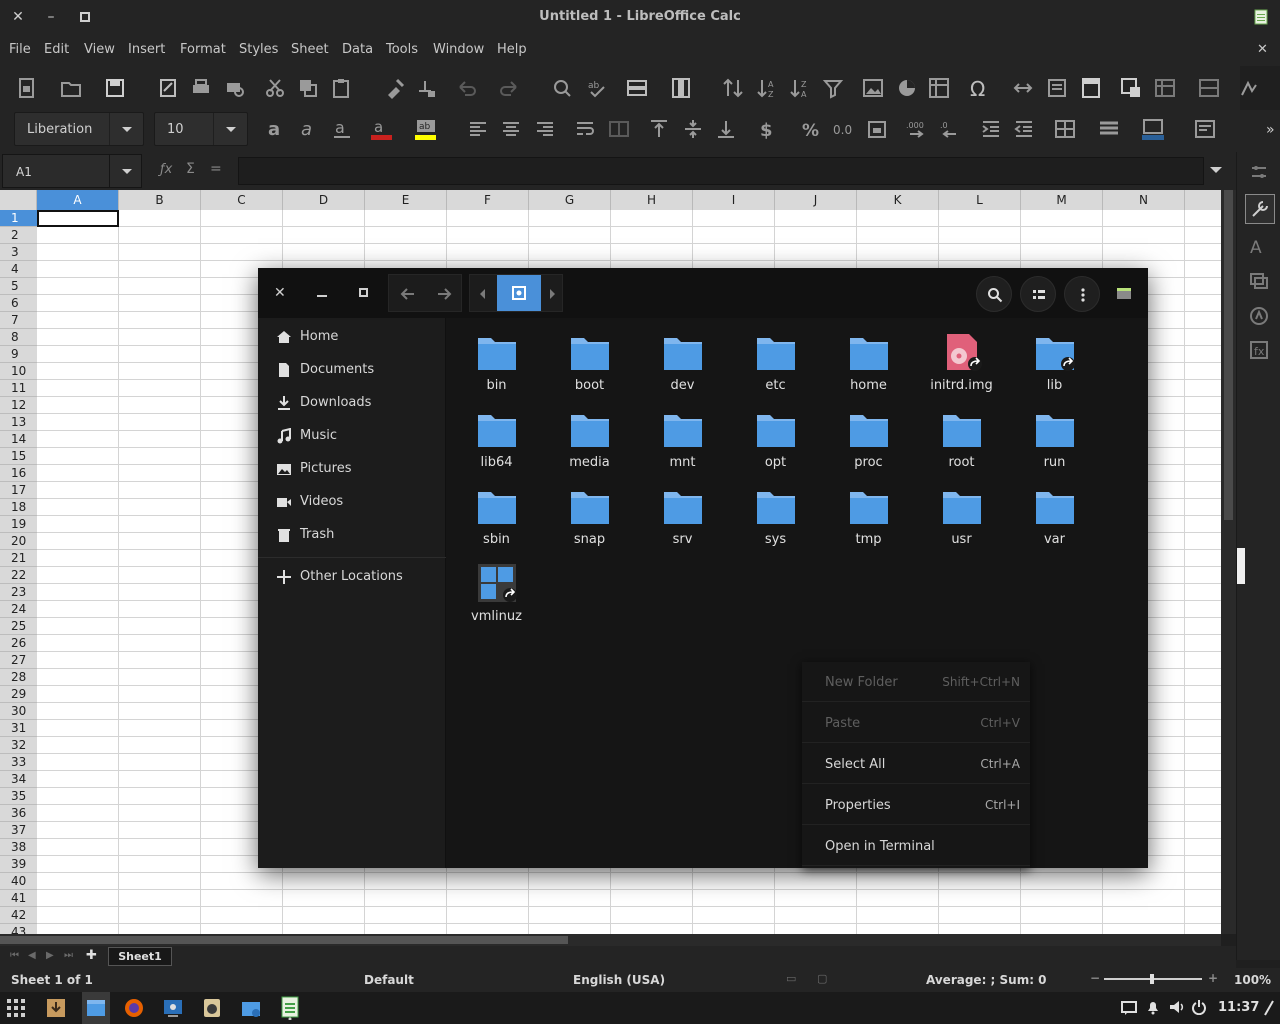 The height and width of the screenshot is (1024, 1280). Describe the element at coordinates (425, 129) in the screenshot. I see `highlight-color-icon: ab` at that location.